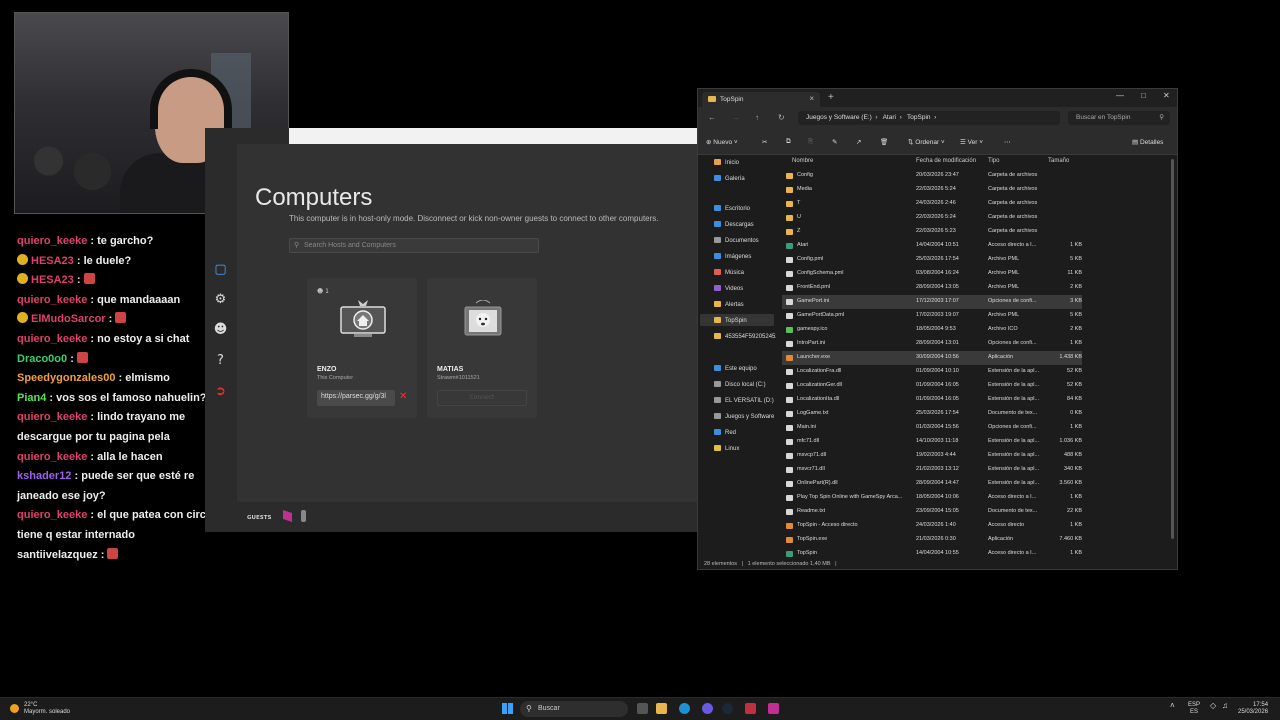 The height and width of the screenshot is (720, 1280). Describe the element at coordinates (403, 397) in the screenshot. I see `close-icon: ✕` at that location.